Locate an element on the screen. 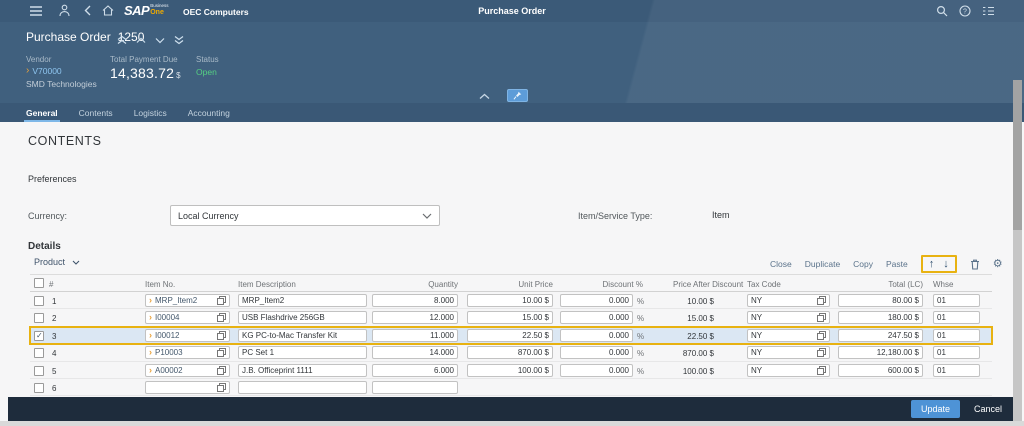 The image size is (1024, 426). description-field: USB Flashdrive 256GB is located at coordinates (302, 318).